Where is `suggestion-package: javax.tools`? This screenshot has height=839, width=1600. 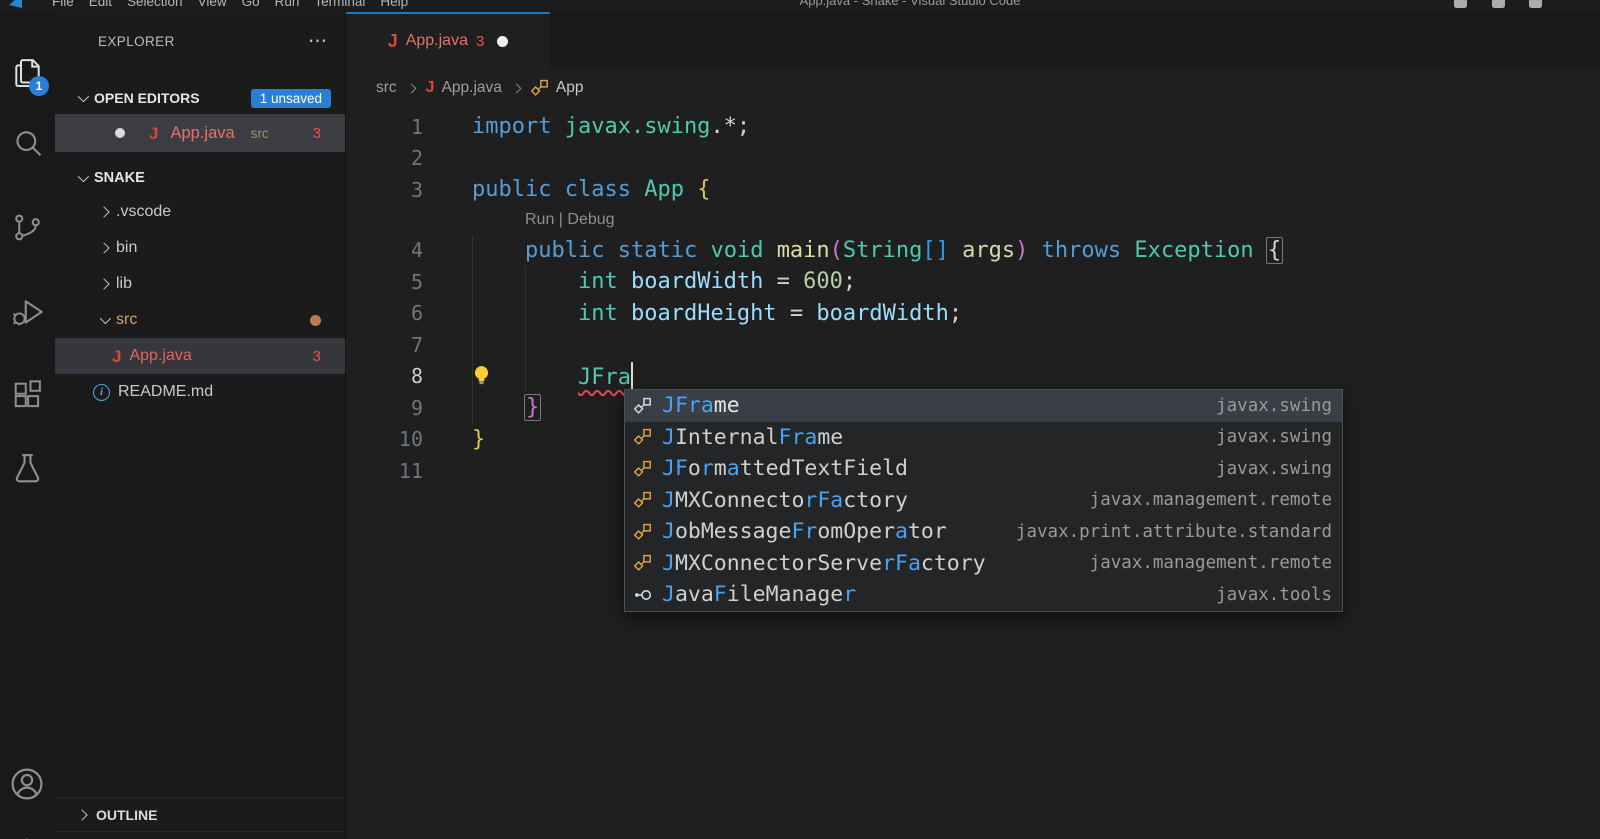
suggestion-package: javax.tools is located at coordinates (1274, 594).